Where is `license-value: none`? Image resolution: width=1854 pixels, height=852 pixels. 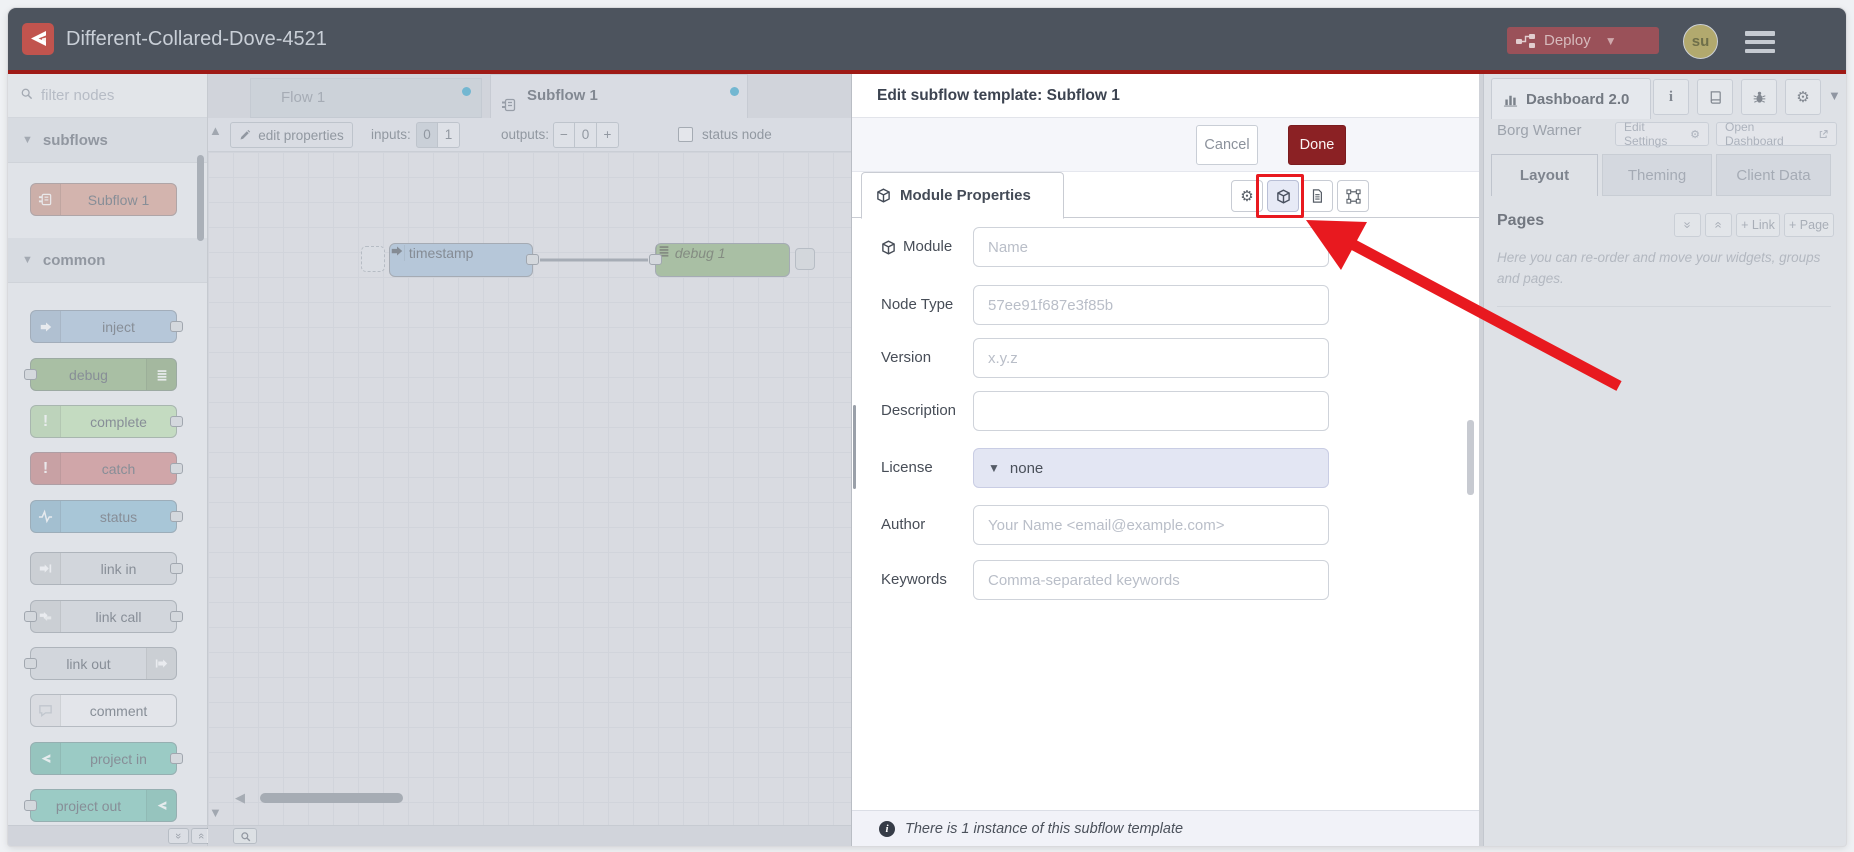 license-value: none is located at coordinates (1026, 468).